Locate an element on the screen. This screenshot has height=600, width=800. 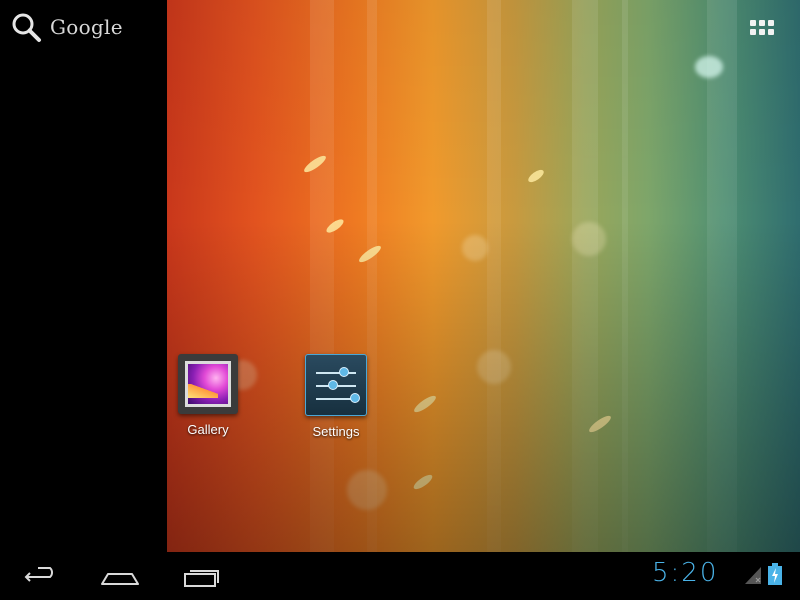
google-search-bar: Google is located at coordinates (66, 27).